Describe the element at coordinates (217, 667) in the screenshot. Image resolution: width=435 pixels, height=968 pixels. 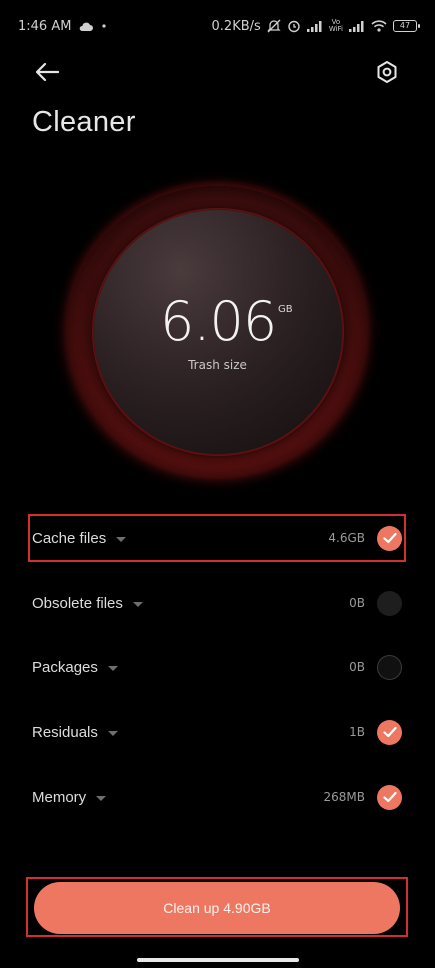
I see `list-item-packages: Packages 0B` at that location.